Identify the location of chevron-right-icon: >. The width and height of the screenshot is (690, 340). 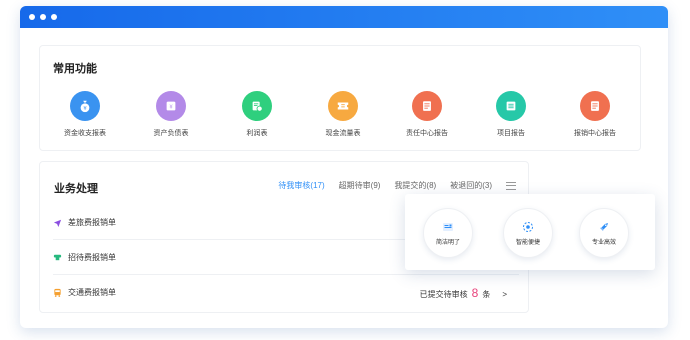
(504, 294).